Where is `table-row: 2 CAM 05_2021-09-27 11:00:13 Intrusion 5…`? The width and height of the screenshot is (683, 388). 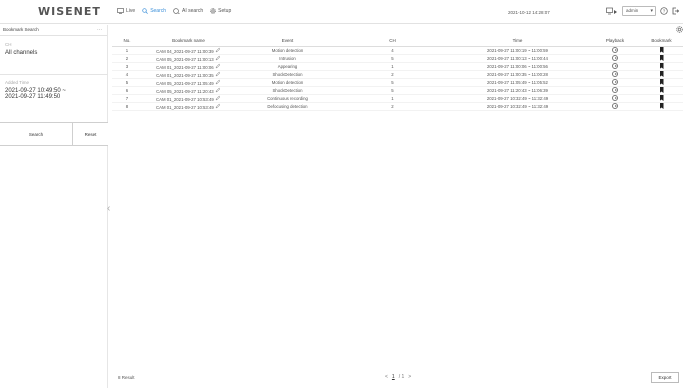
table-row: 2 CAM 05_2021-09-27 11:00:13 Intrusion 5… is located at coordinates (397, 58).